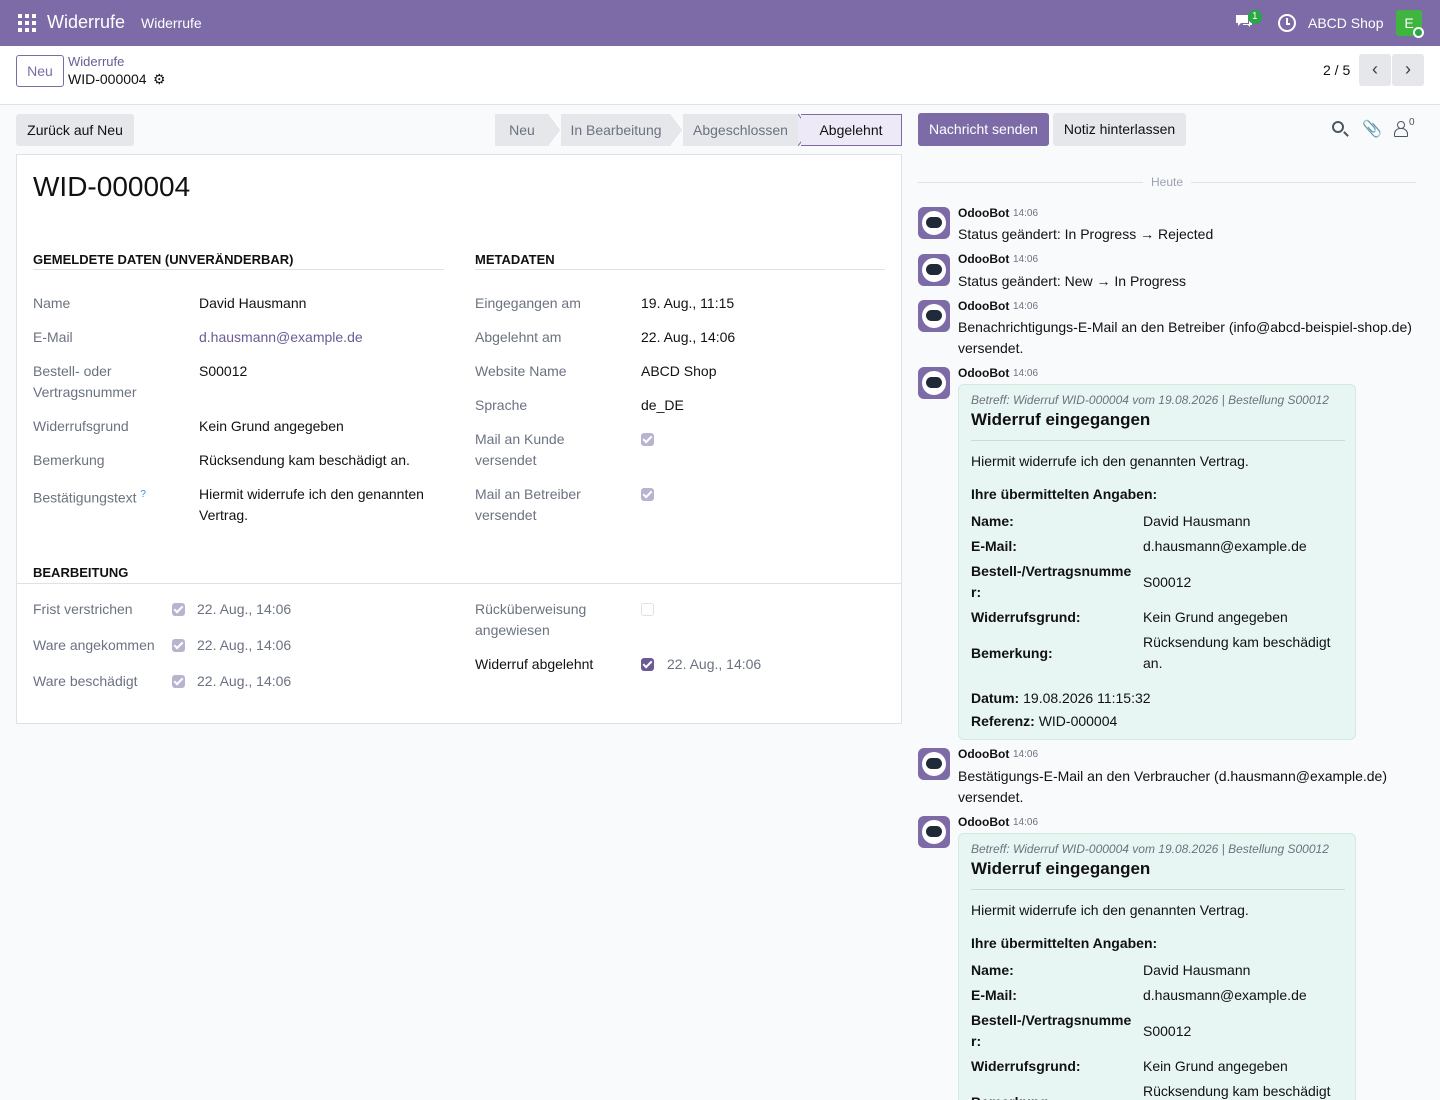  Describe the element at coordinates (85, 381) in the screenshot. I see `field-label-order: Bestell- oder Vertragsnummer` at that location.